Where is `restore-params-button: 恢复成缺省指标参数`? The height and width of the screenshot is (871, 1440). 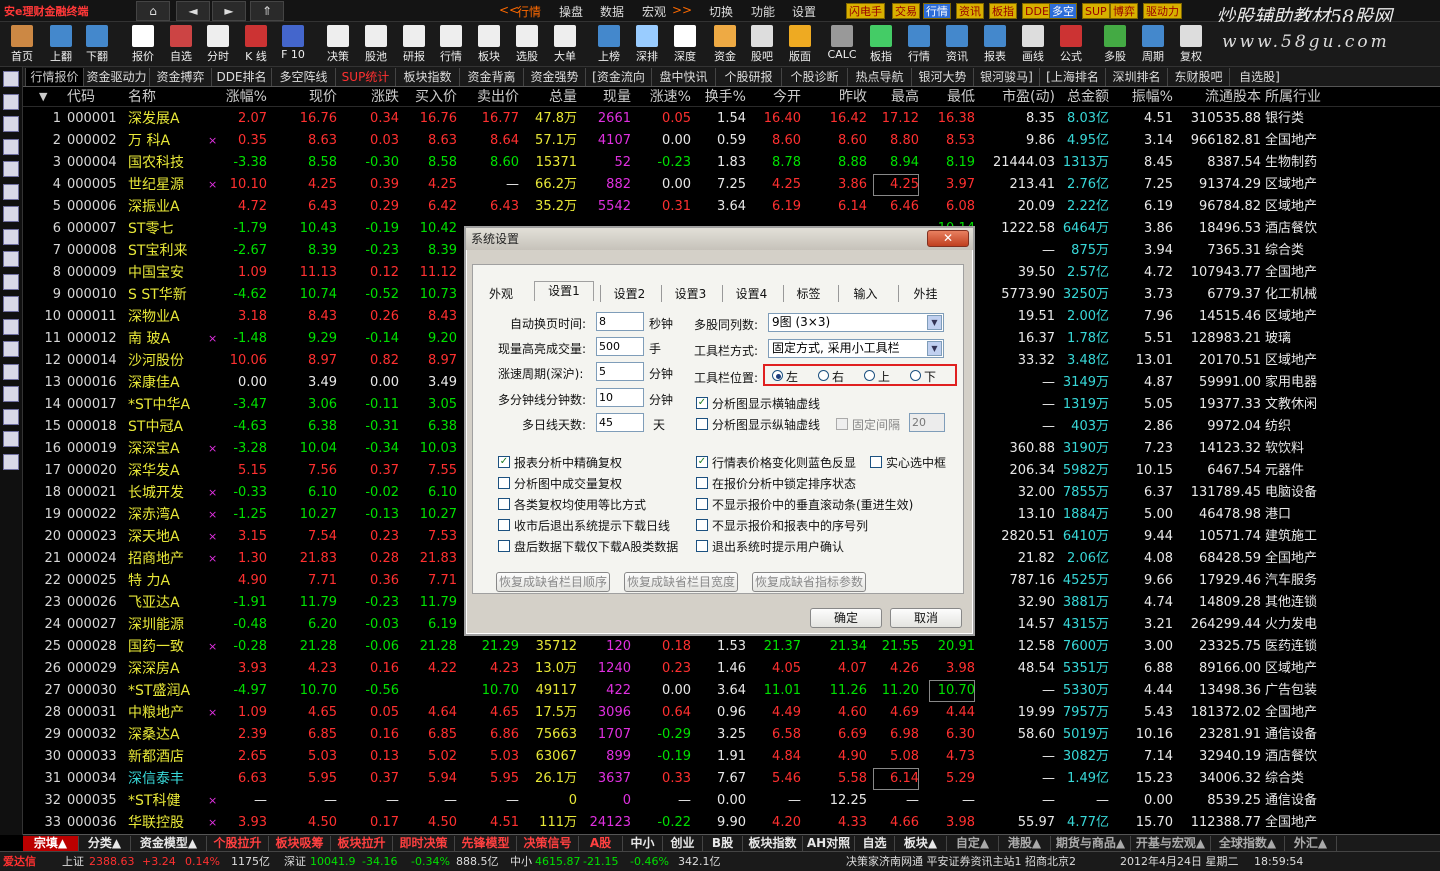
restore-params-button: 恢复成缺省指标参数 is located at coordinates (809, 582).